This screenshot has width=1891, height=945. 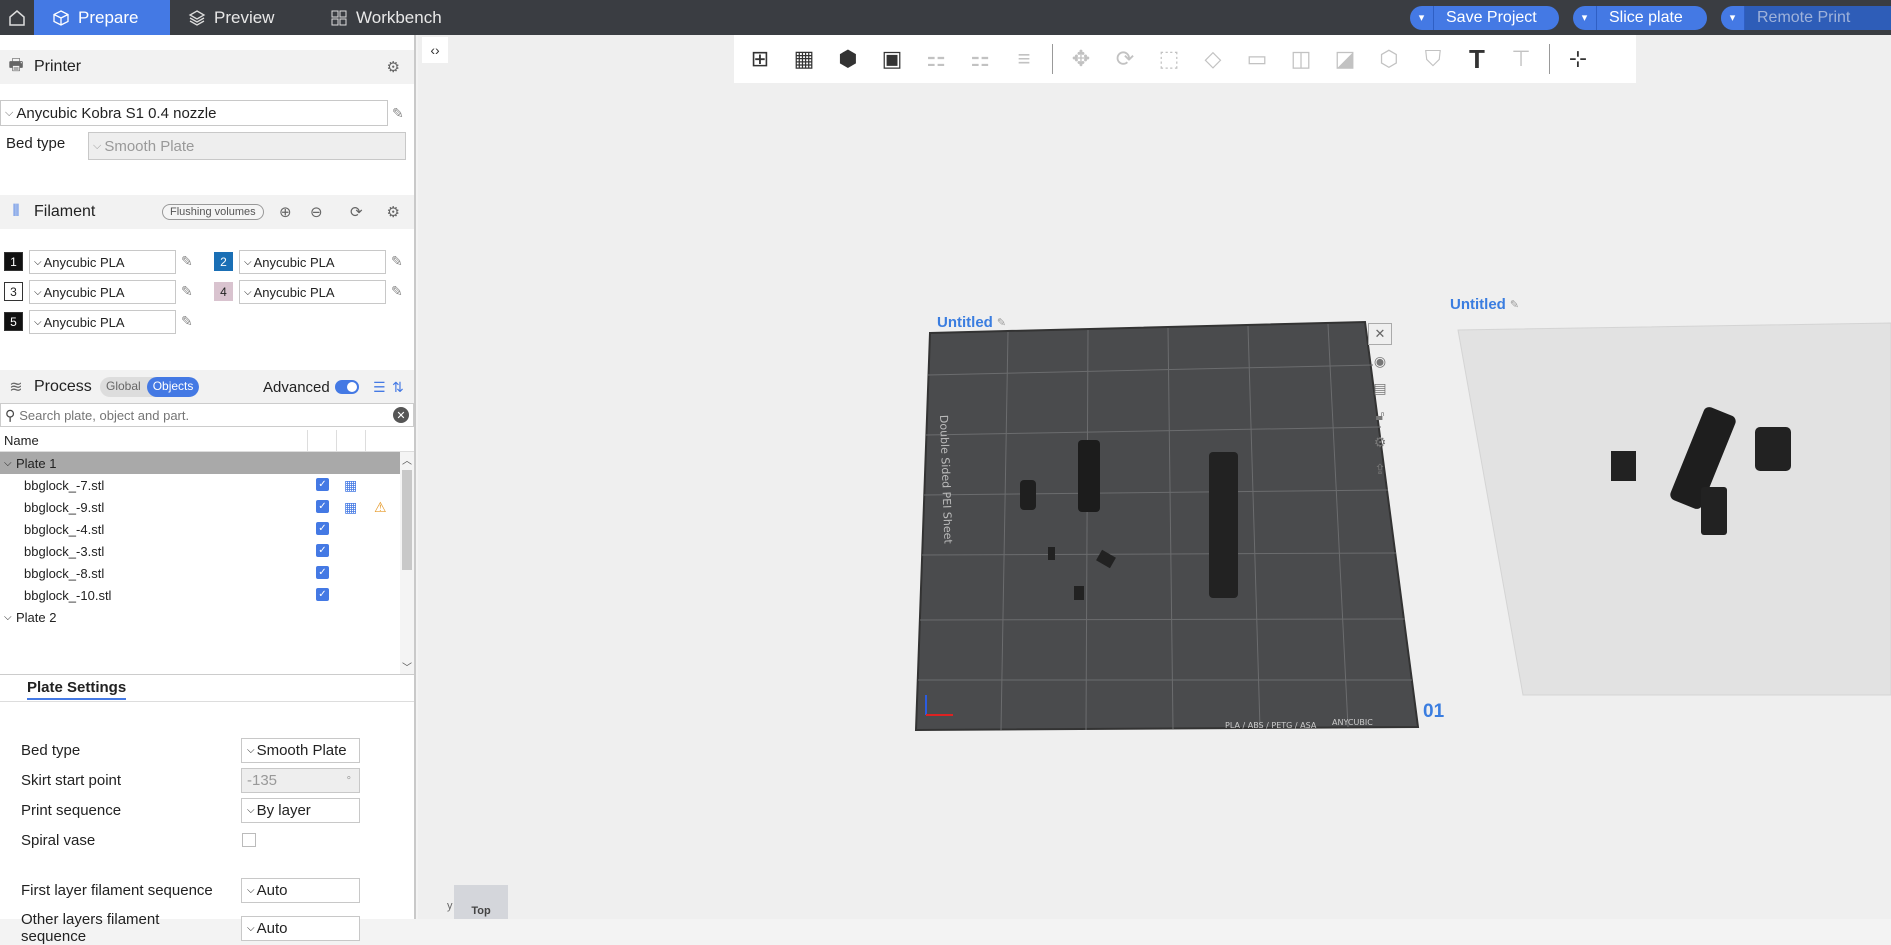 What do you see at coordinates (1024, 59) in the screenshot?
I see `layers-icon: ≡` at bounding box center [1024, 59].